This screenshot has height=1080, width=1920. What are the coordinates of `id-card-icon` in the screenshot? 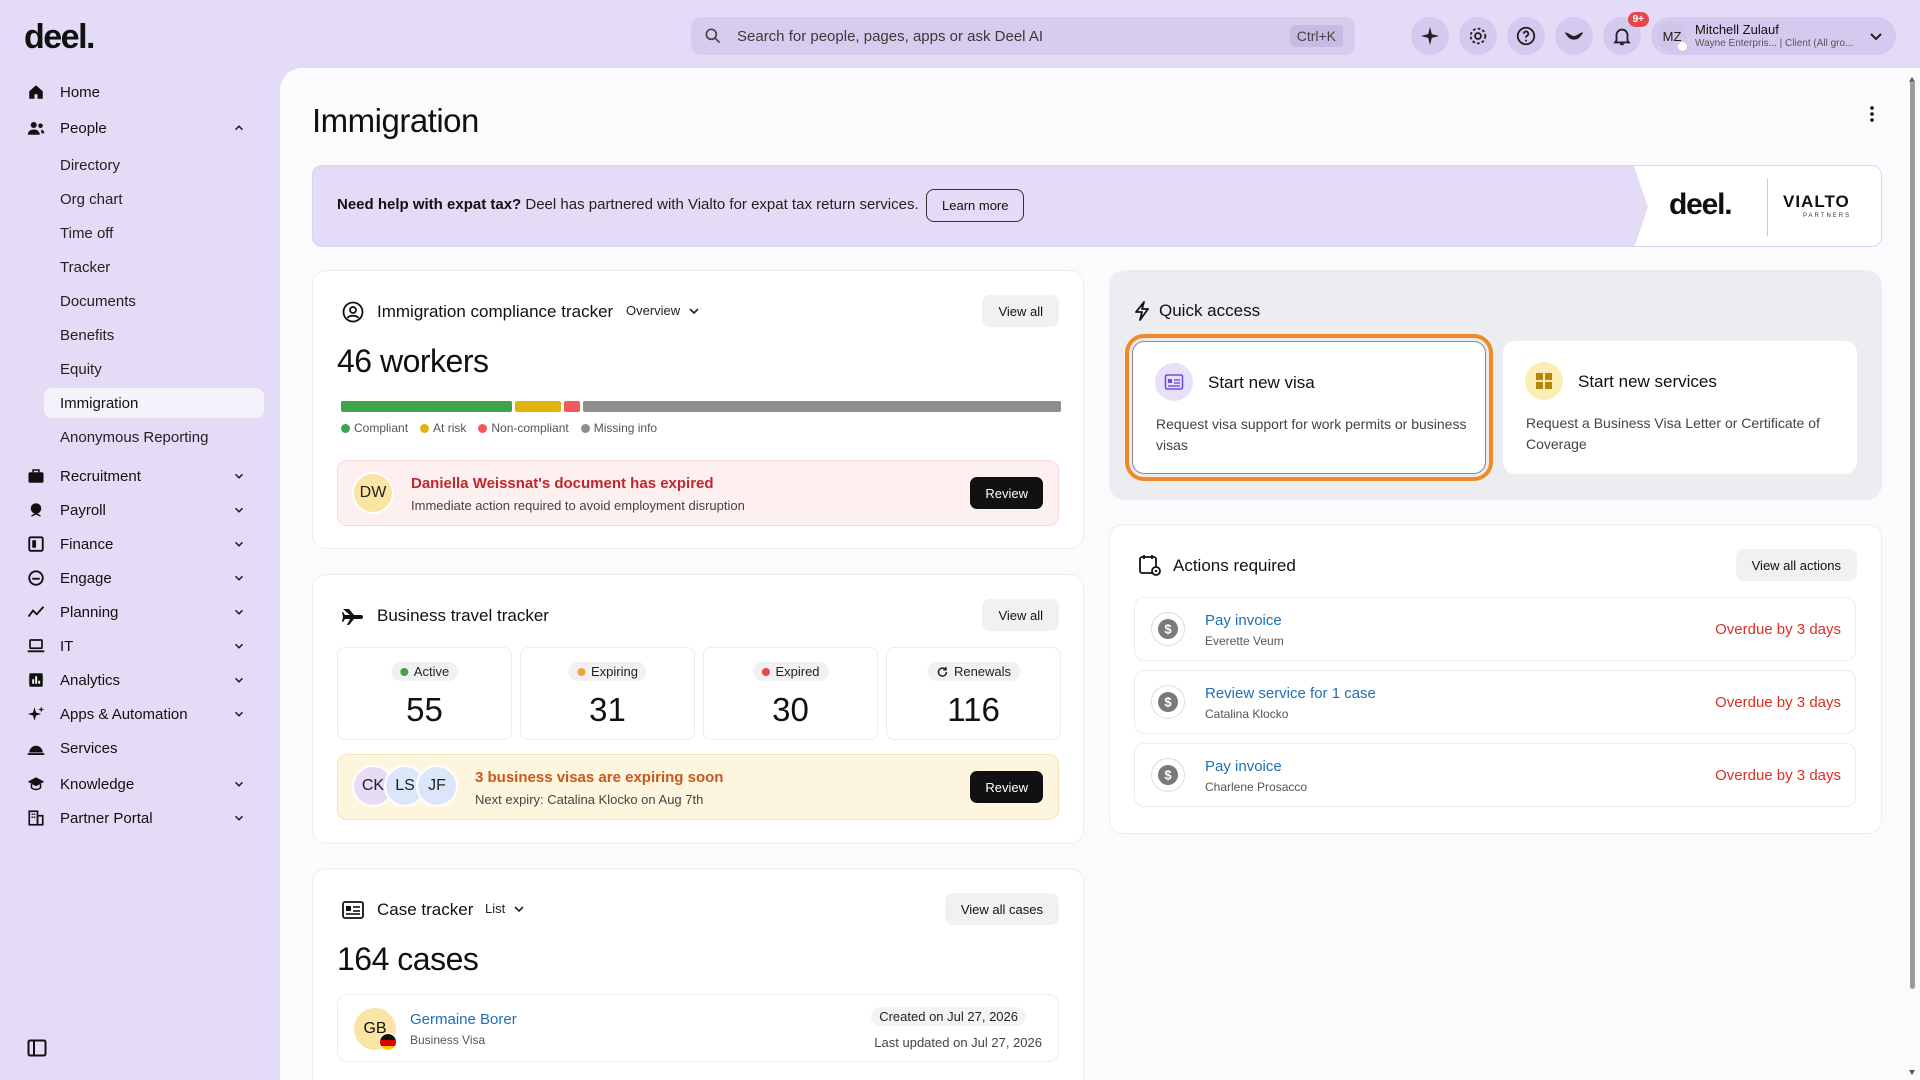 It's located at (353, 910).